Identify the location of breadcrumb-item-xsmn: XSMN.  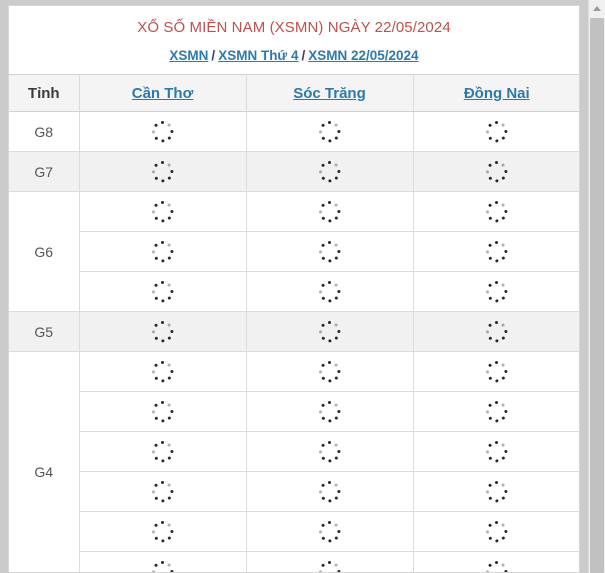
(188, 55).